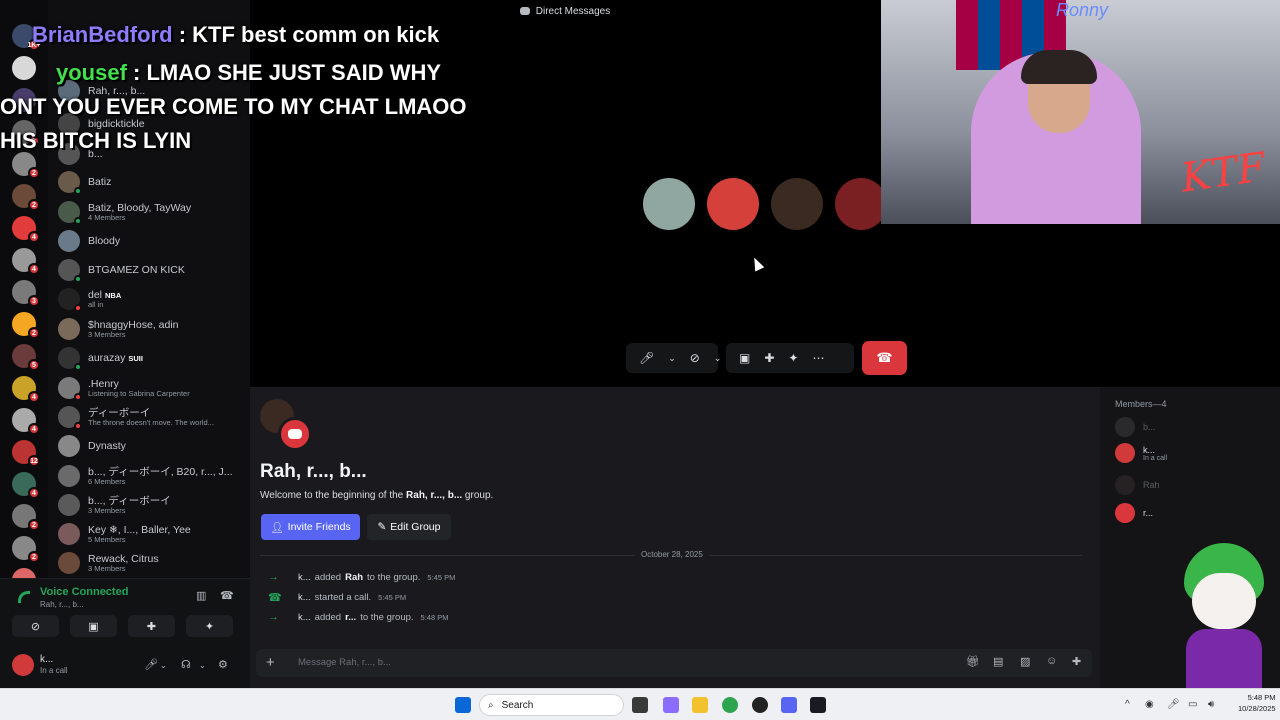 The image size is (1280, 720). Describe the element at coordinates (26, 293) in the screenshot. I see `server-icon: 3` at that location.